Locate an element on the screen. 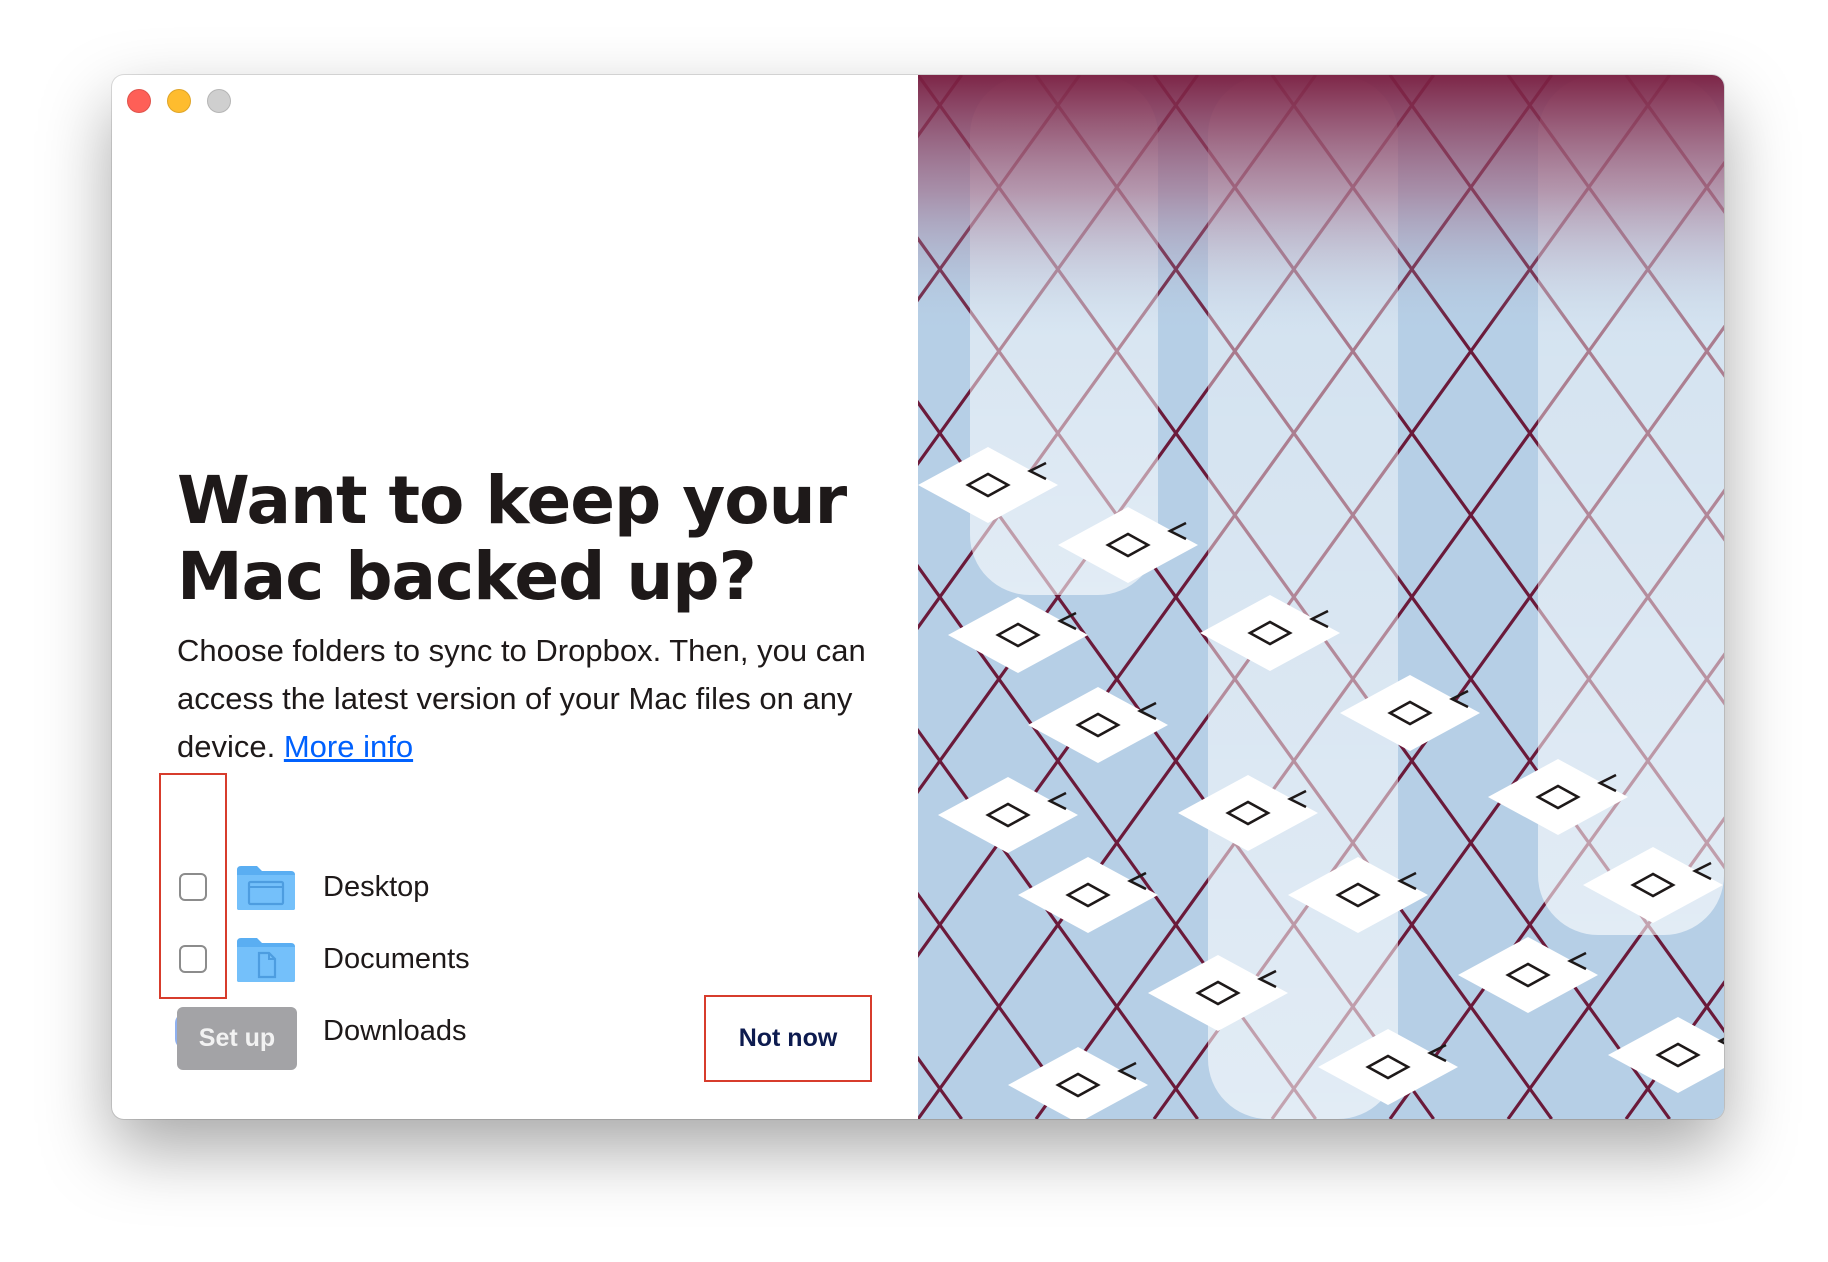  not-now-button: Not now is located at coordinates (788, 1038).